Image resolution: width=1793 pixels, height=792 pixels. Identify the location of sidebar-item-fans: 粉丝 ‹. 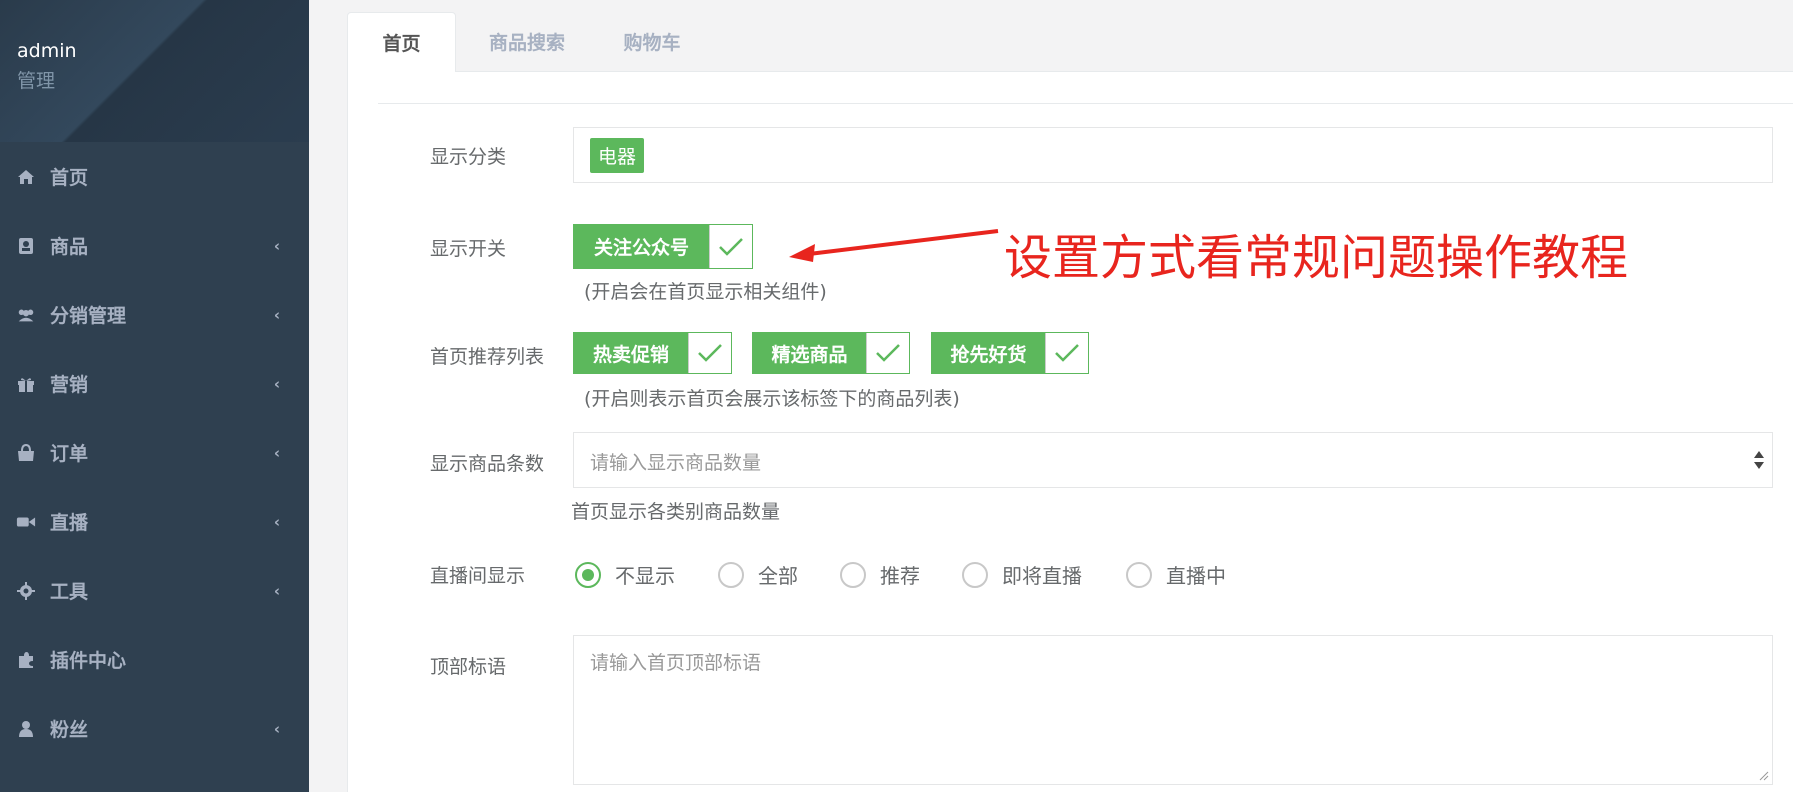
(154, 728).